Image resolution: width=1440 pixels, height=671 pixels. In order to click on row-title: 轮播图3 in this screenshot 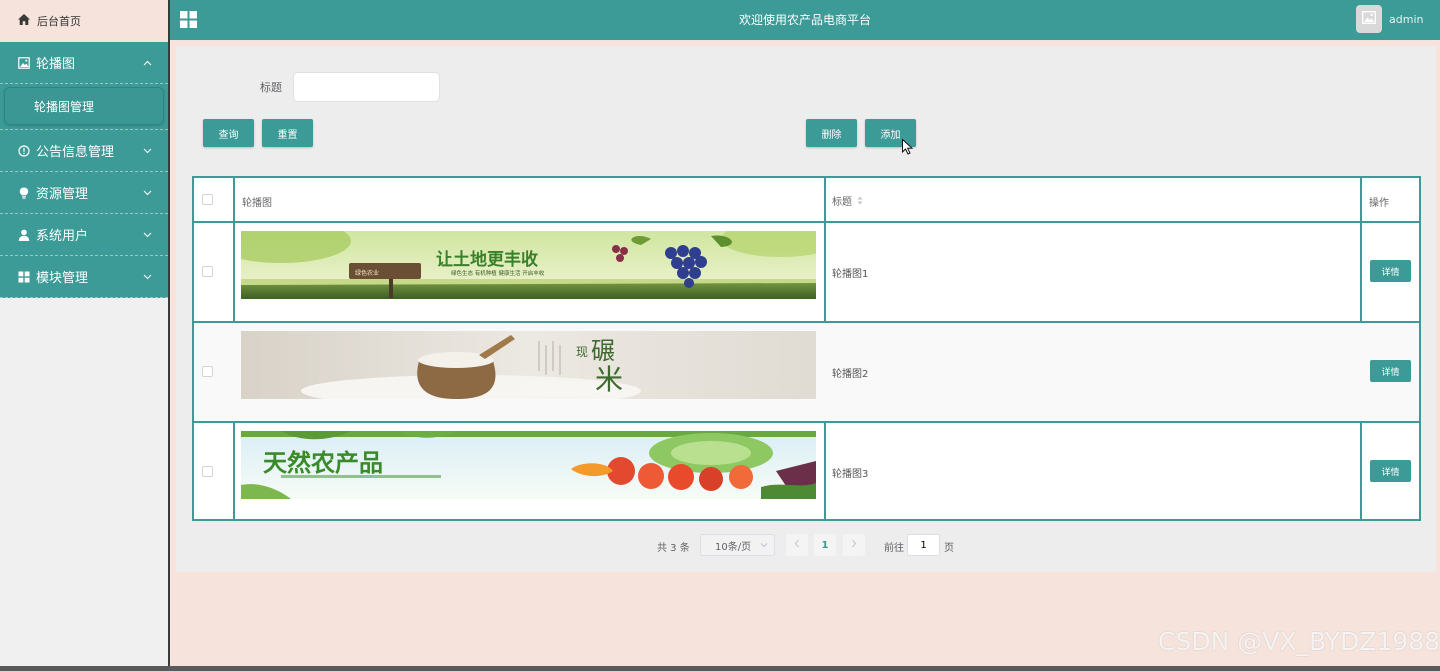, I will do `click(850, 474)`.